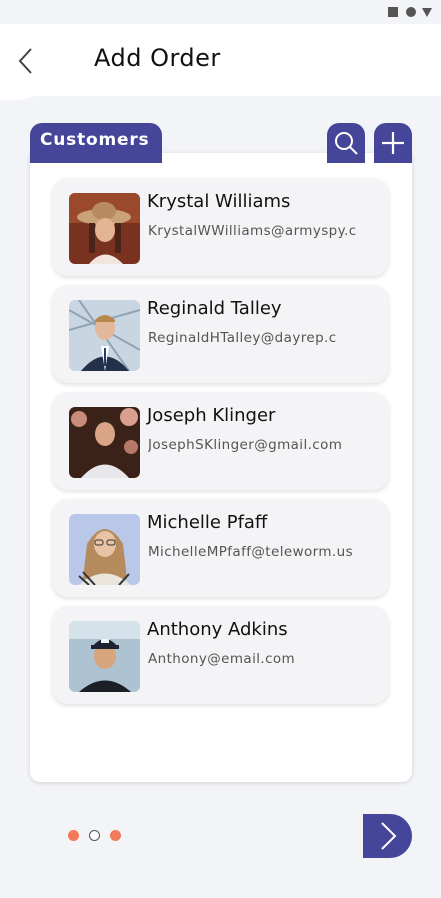 This screenshot has height=898, width=441. Describe the element at coordinates (96, 143) in the screenshot. I see `tab-customers: Customers` at that location.